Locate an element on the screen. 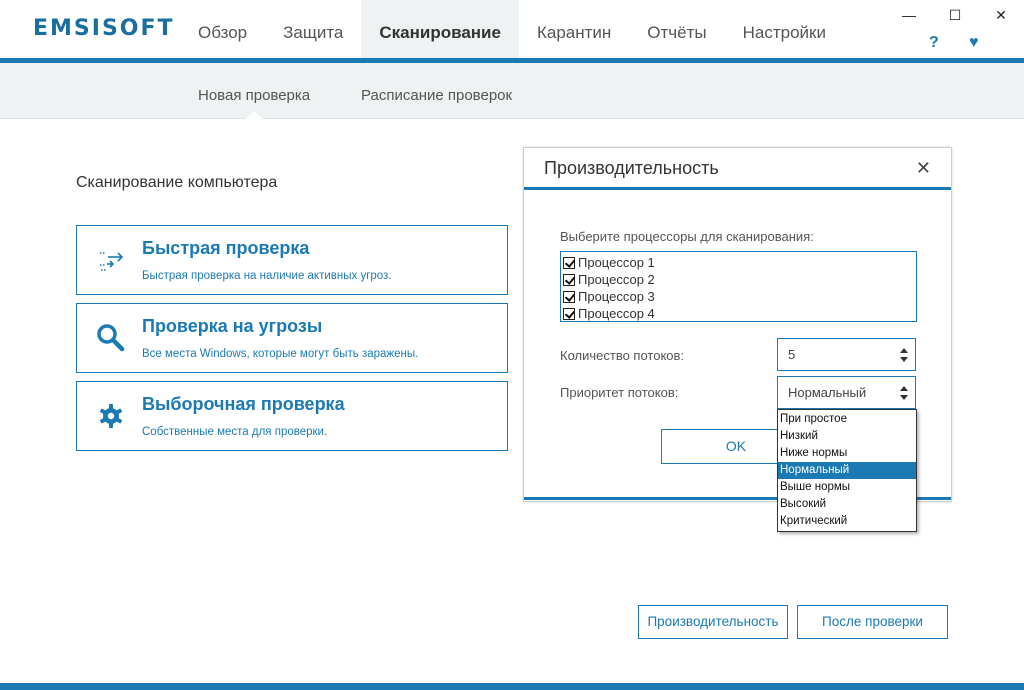 The image size is (1024, 690). subnav-scan-schedule: Расписание проверок is located at coordinates (436, 95).